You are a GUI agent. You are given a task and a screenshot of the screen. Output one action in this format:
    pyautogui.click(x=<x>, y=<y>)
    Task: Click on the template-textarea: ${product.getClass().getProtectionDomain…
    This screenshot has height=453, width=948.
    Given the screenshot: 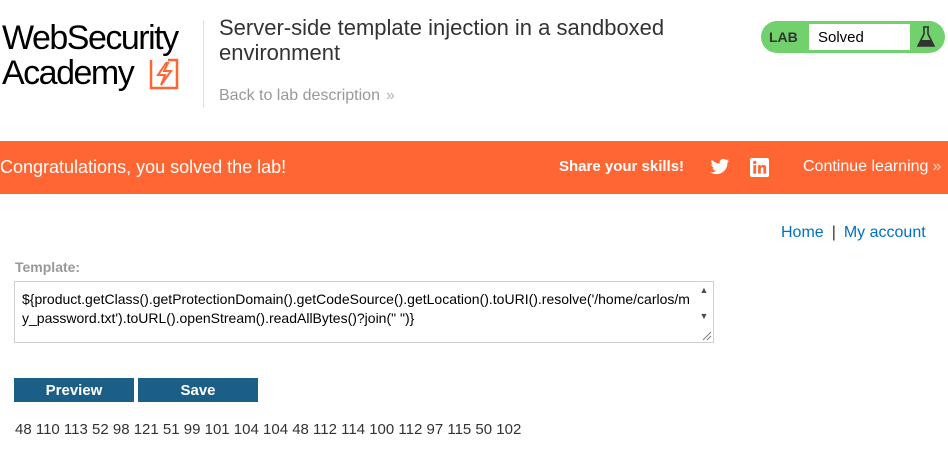 What is the action you would take?
    pyautogui.click(x=364, y=312)
    